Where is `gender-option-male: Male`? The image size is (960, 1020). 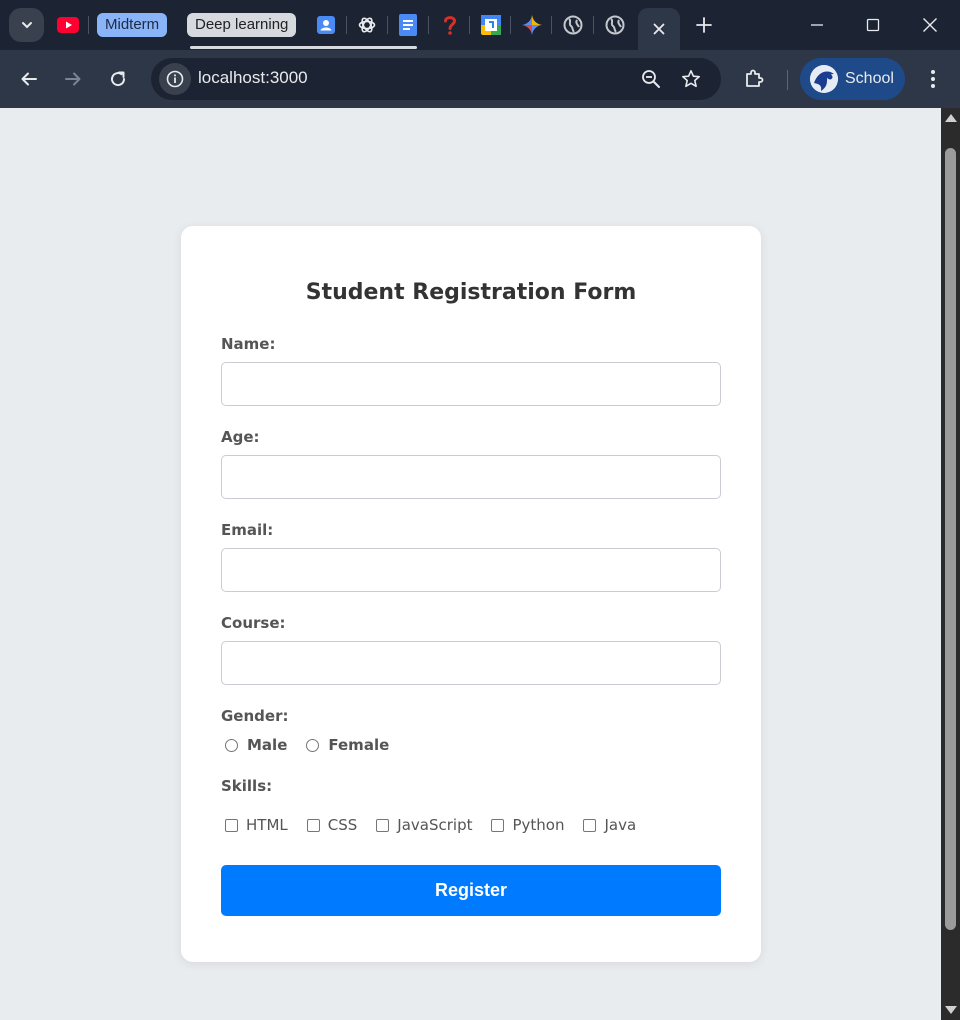
gender-option-male: Male is located at coordinates (256, 745).